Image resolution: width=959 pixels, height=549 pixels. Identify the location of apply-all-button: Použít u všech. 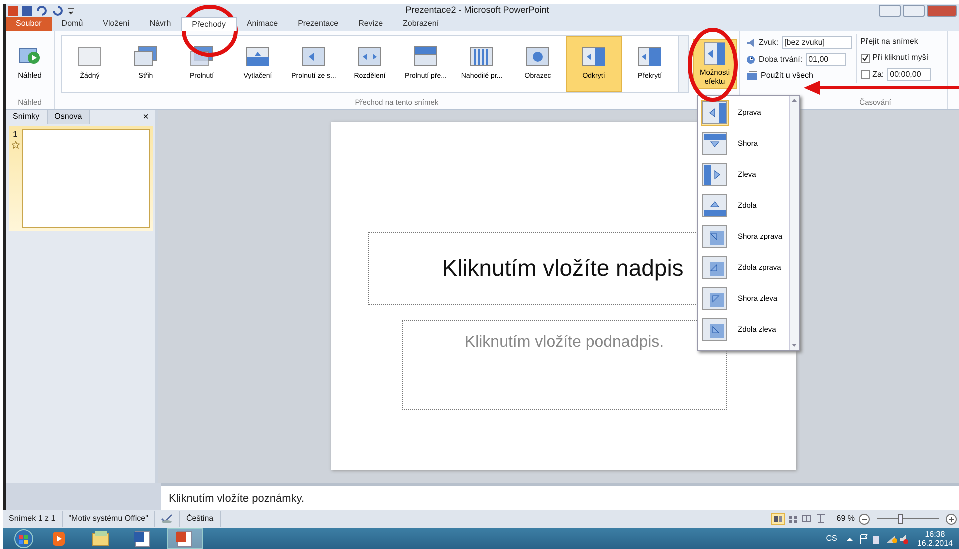
(799, 76).